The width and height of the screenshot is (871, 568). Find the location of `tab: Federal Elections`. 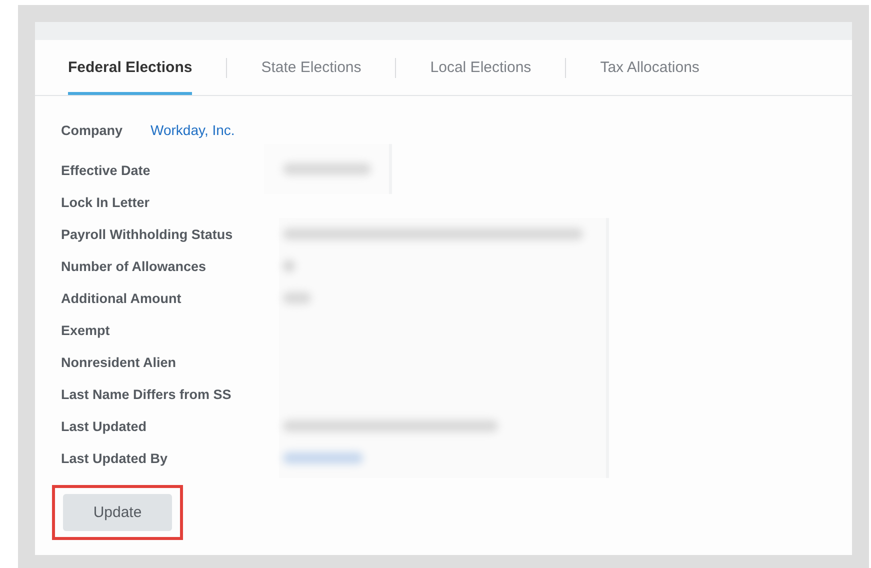

tab: Federal Elections is located at coordinates (130, 67).